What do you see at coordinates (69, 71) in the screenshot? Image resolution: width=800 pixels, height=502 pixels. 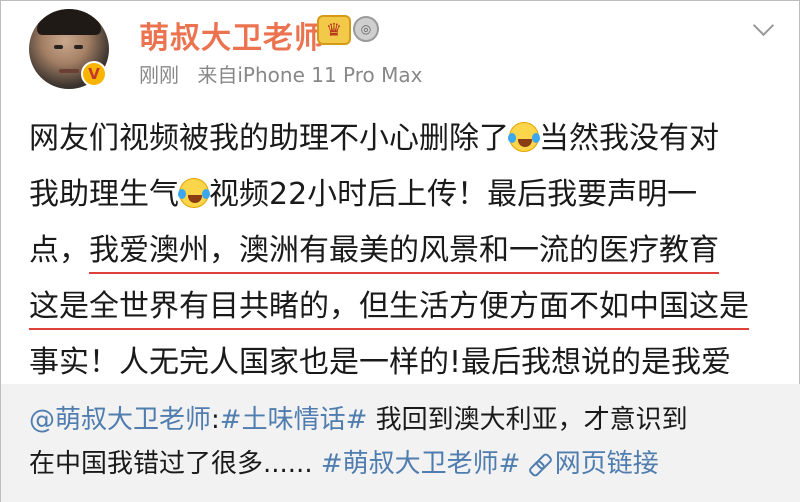 I see `avatar-mouth` at bounding box center [69, 71].